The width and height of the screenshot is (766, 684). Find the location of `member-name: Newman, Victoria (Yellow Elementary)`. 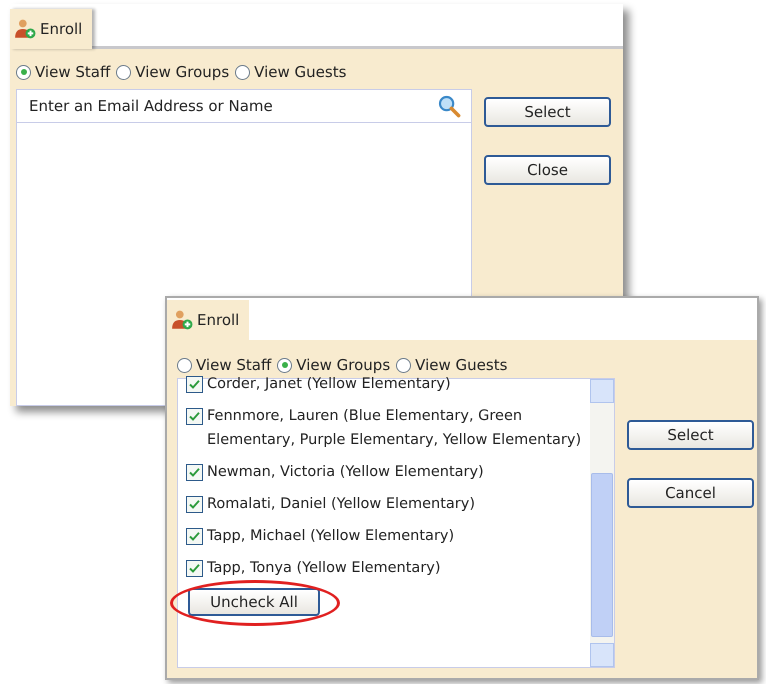

member-name: Newman, Victoria (Yellow Elementary) is located at coordinates (346, 472).